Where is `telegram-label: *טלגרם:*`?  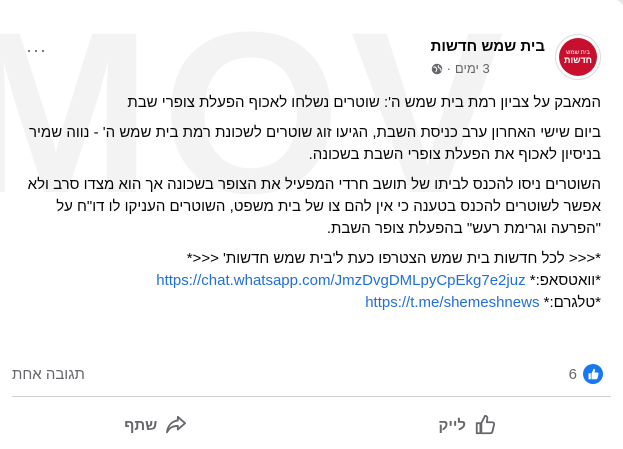 telegram-label: *טלגרם:* is located at coordinates (572, 302).